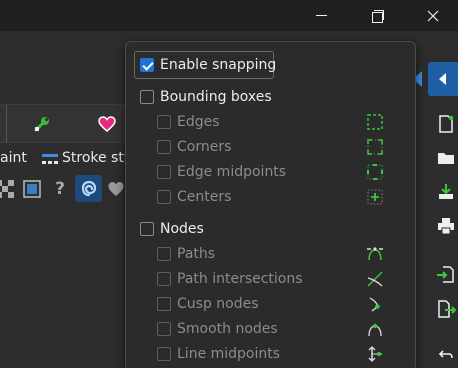 The width and height of the screenshot is (458, 368). I want to click on chevron-left-icon, so click(442, 79).